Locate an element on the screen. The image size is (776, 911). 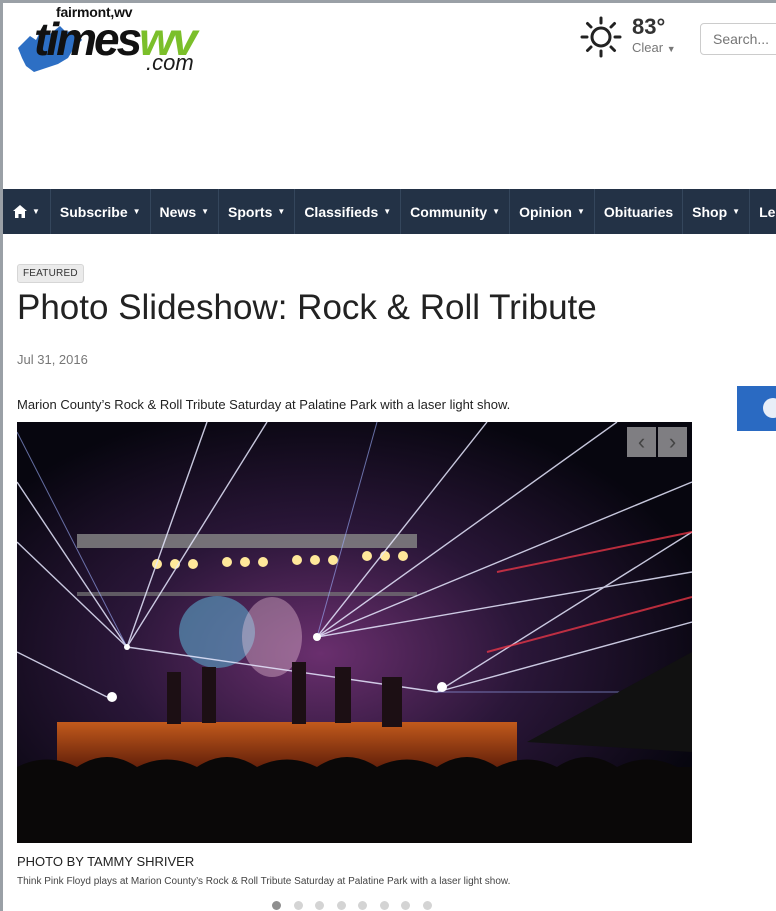
nav-home: ▼ is located at coordinates (27, 211).